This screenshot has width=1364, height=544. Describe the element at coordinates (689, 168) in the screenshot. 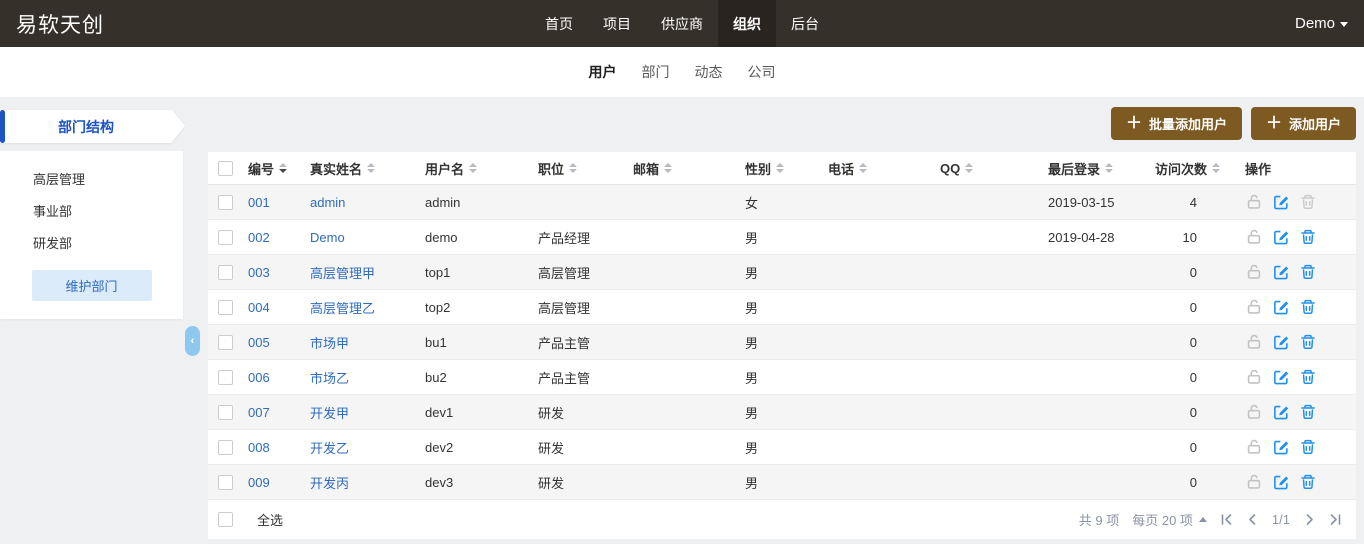

I see `column-header: 邮箱` at that location.